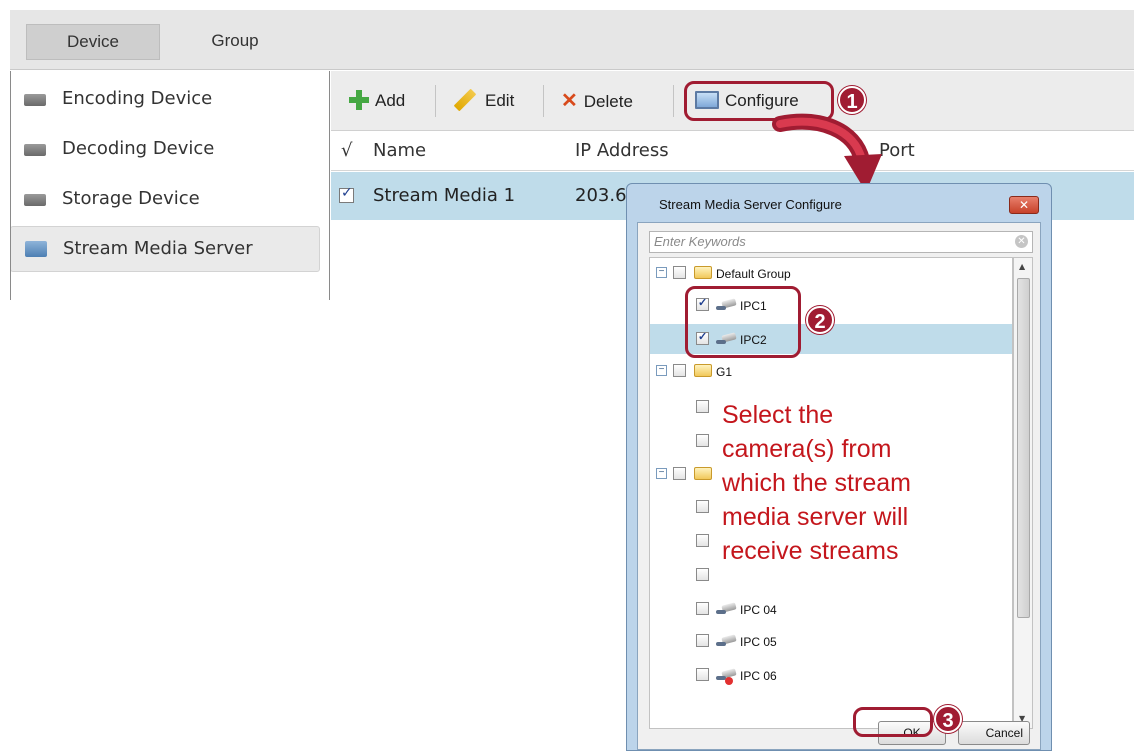 Image resolution: width=1134 pixels, height=751 pixels. I want to click on close-button: ✕, so click(1024, 205).